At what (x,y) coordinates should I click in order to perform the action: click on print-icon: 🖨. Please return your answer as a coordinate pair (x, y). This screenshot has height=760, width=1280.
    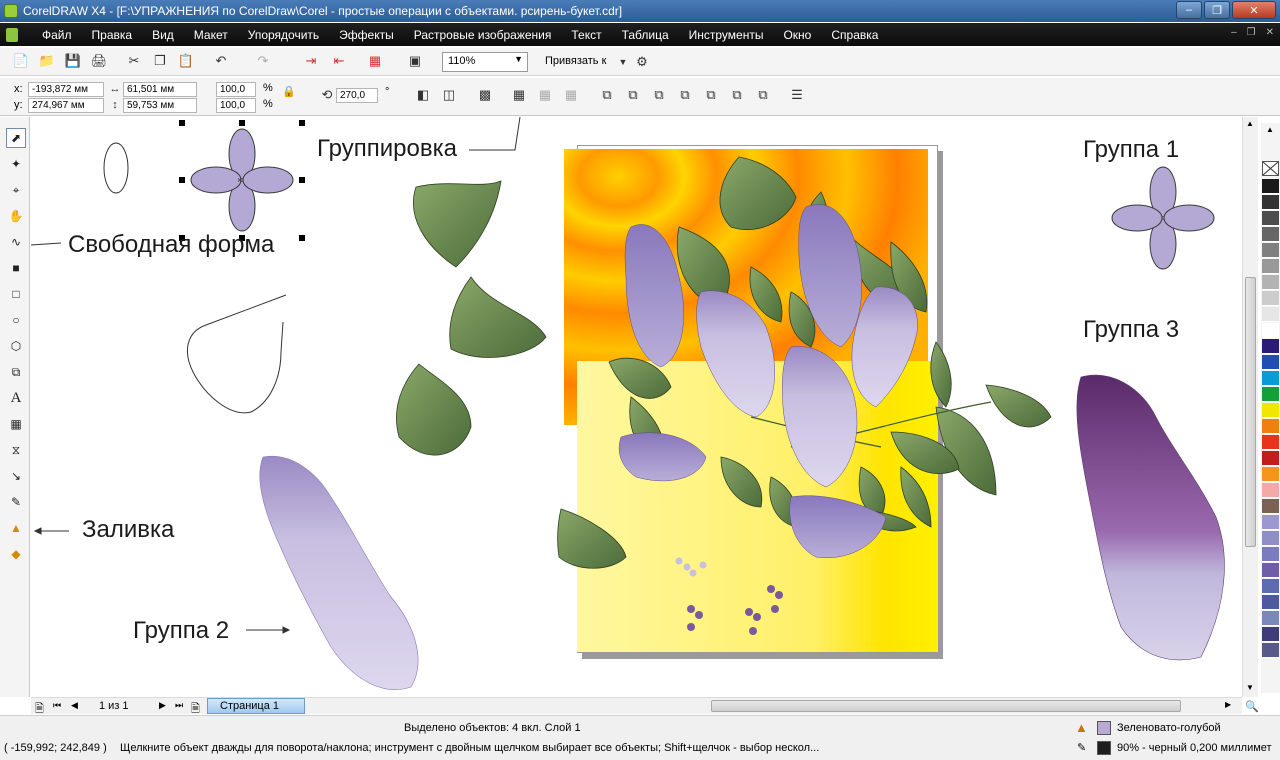
    Looking at the image, I should click on (99, 61).